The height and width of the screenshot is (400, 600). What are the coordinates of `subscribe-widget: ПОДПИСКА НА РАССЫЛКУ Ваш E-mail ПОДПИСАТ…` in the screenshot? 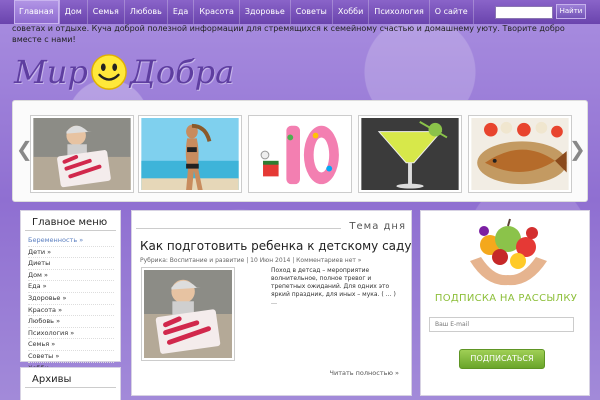 It's located at (505, 303).